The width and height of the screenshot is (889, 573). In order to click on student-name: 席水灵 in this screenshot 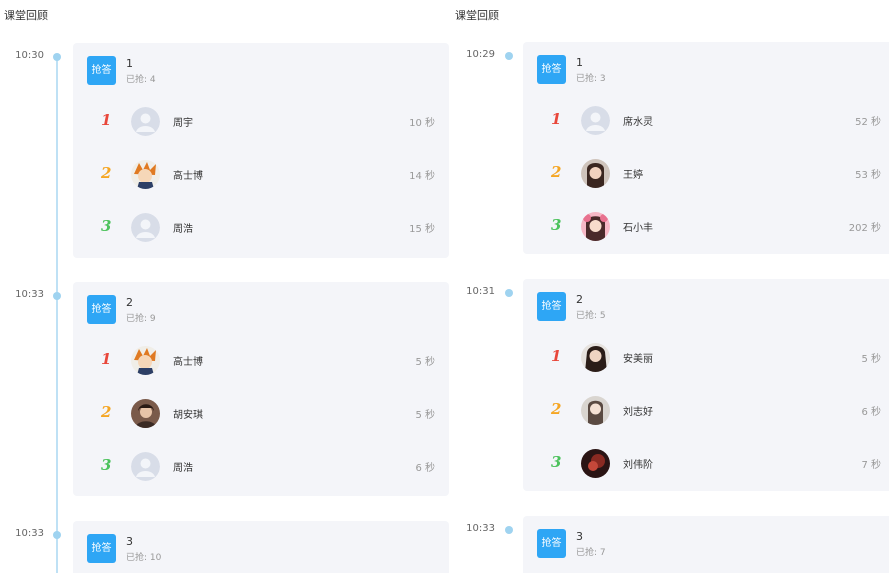, I will do `click(638, 122)`.